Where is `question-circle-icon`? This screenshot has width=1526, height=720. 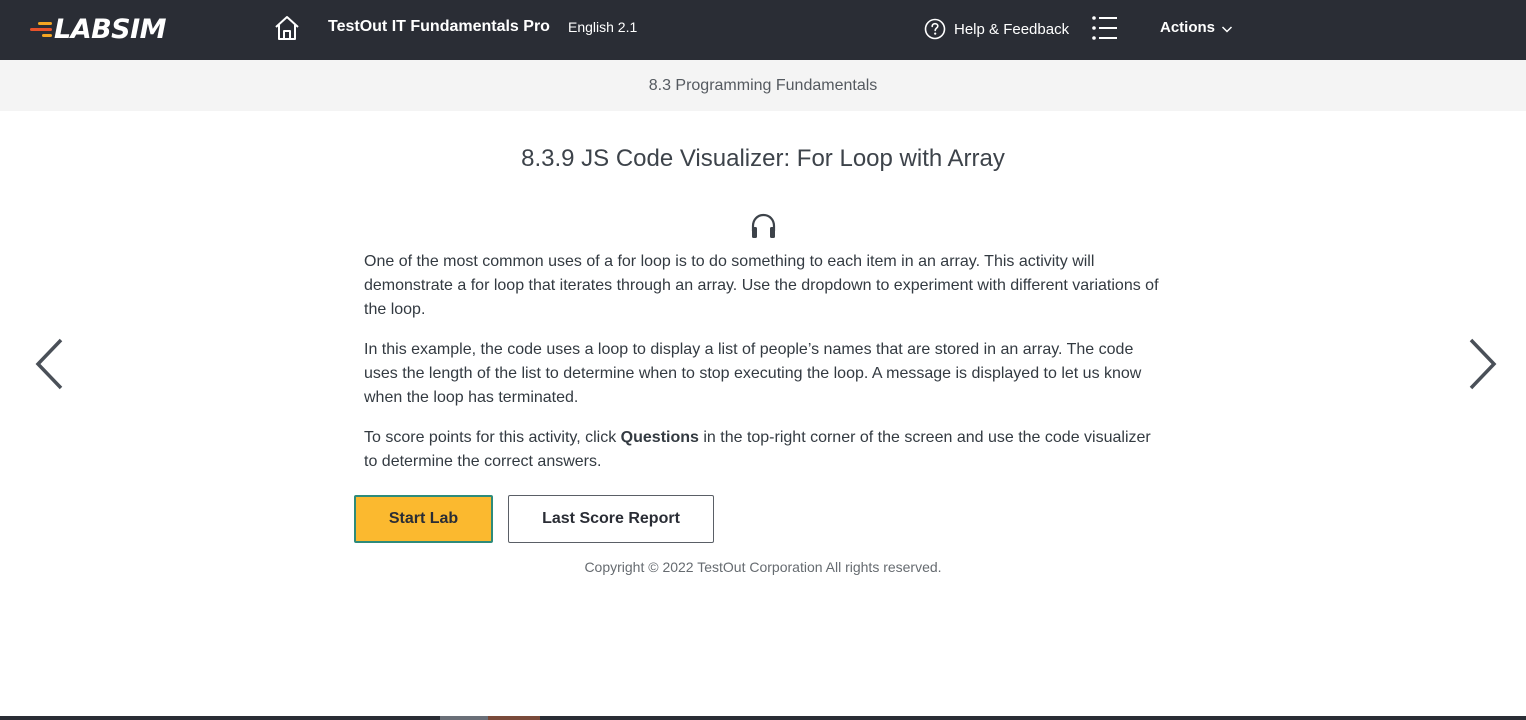 question-circle-icon is located at coordinates (935, 29).